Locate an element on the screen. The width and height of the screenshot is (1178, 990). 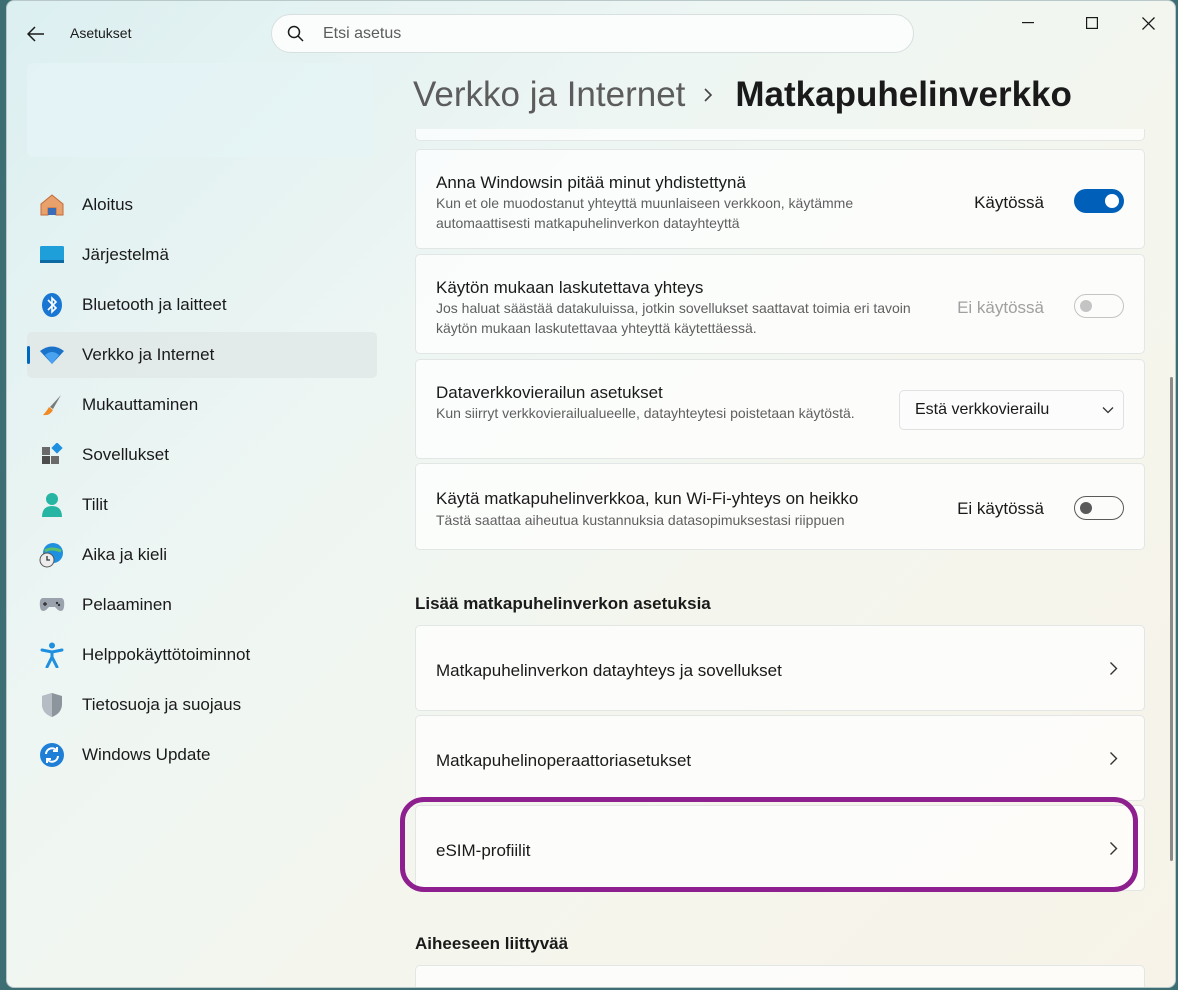
close-icon is located at coordinates (1148, 23).